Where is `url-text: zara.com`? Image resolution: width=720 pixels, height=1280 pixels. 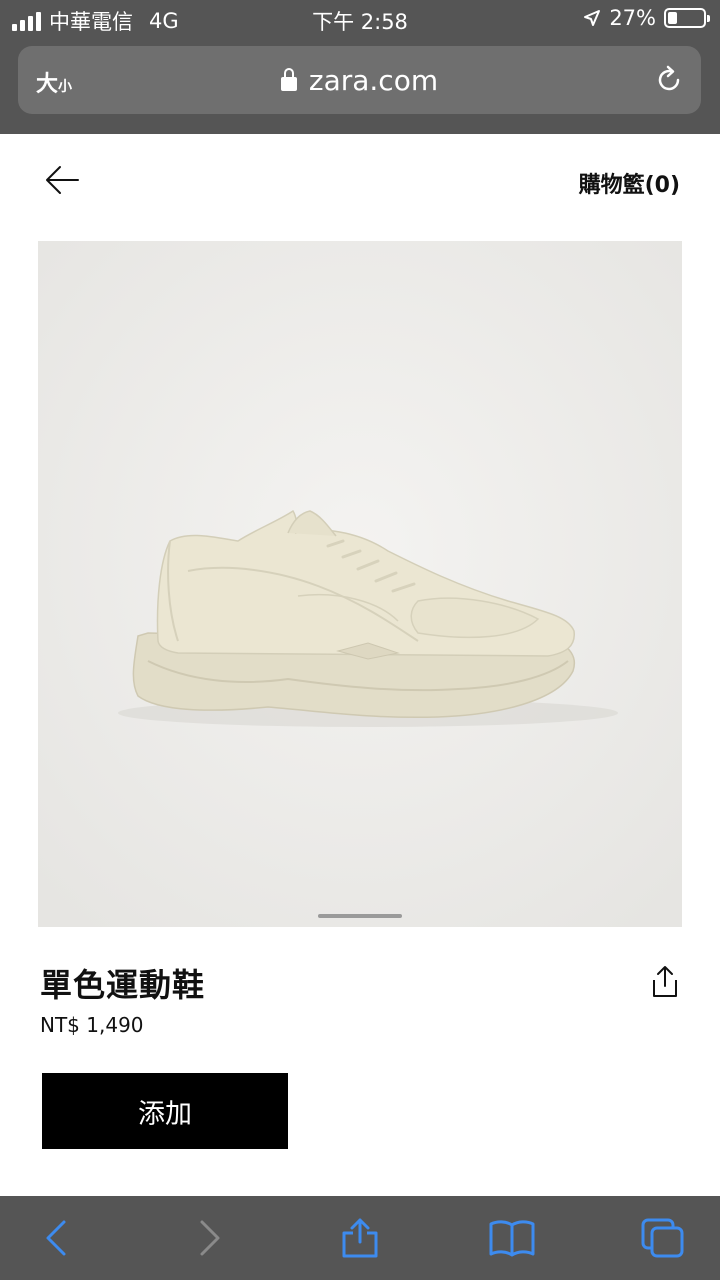
url-text: zara.com is located at coordinates (373, 80).